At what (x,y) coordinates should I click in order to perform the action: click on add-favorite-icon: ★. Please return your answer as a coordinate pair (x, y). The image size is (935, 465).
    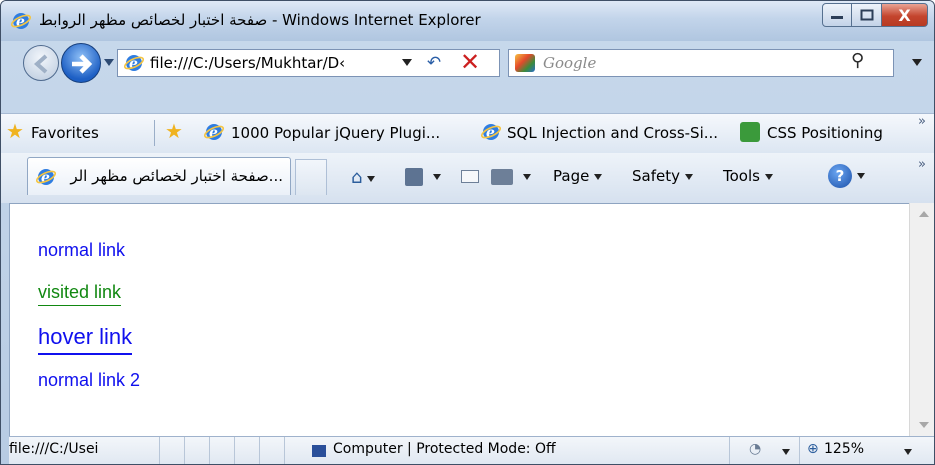
    Looking at the image, I should click on (174, 131).